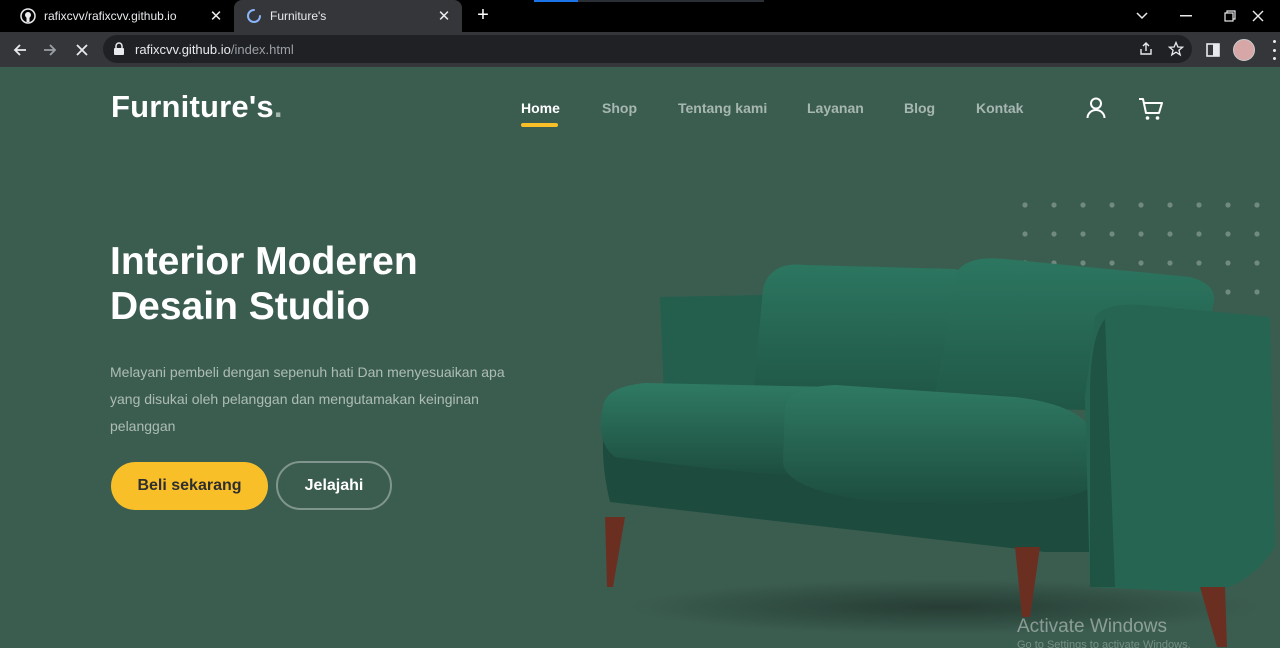 Image resolution: width=1280 pixels, height=648 pixels. I want to click on back-arrow-icon, so click(20, 50).